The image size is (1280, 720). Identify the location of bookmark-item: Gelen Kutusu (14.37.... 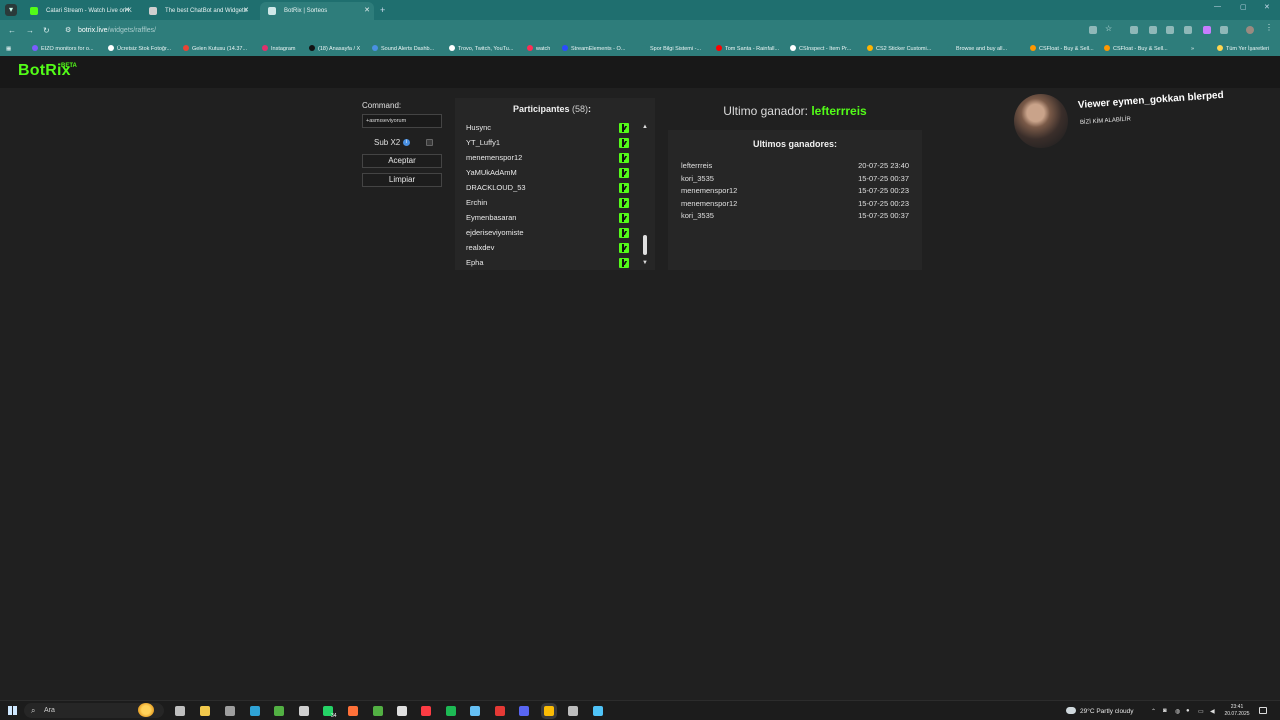
(215, 49).